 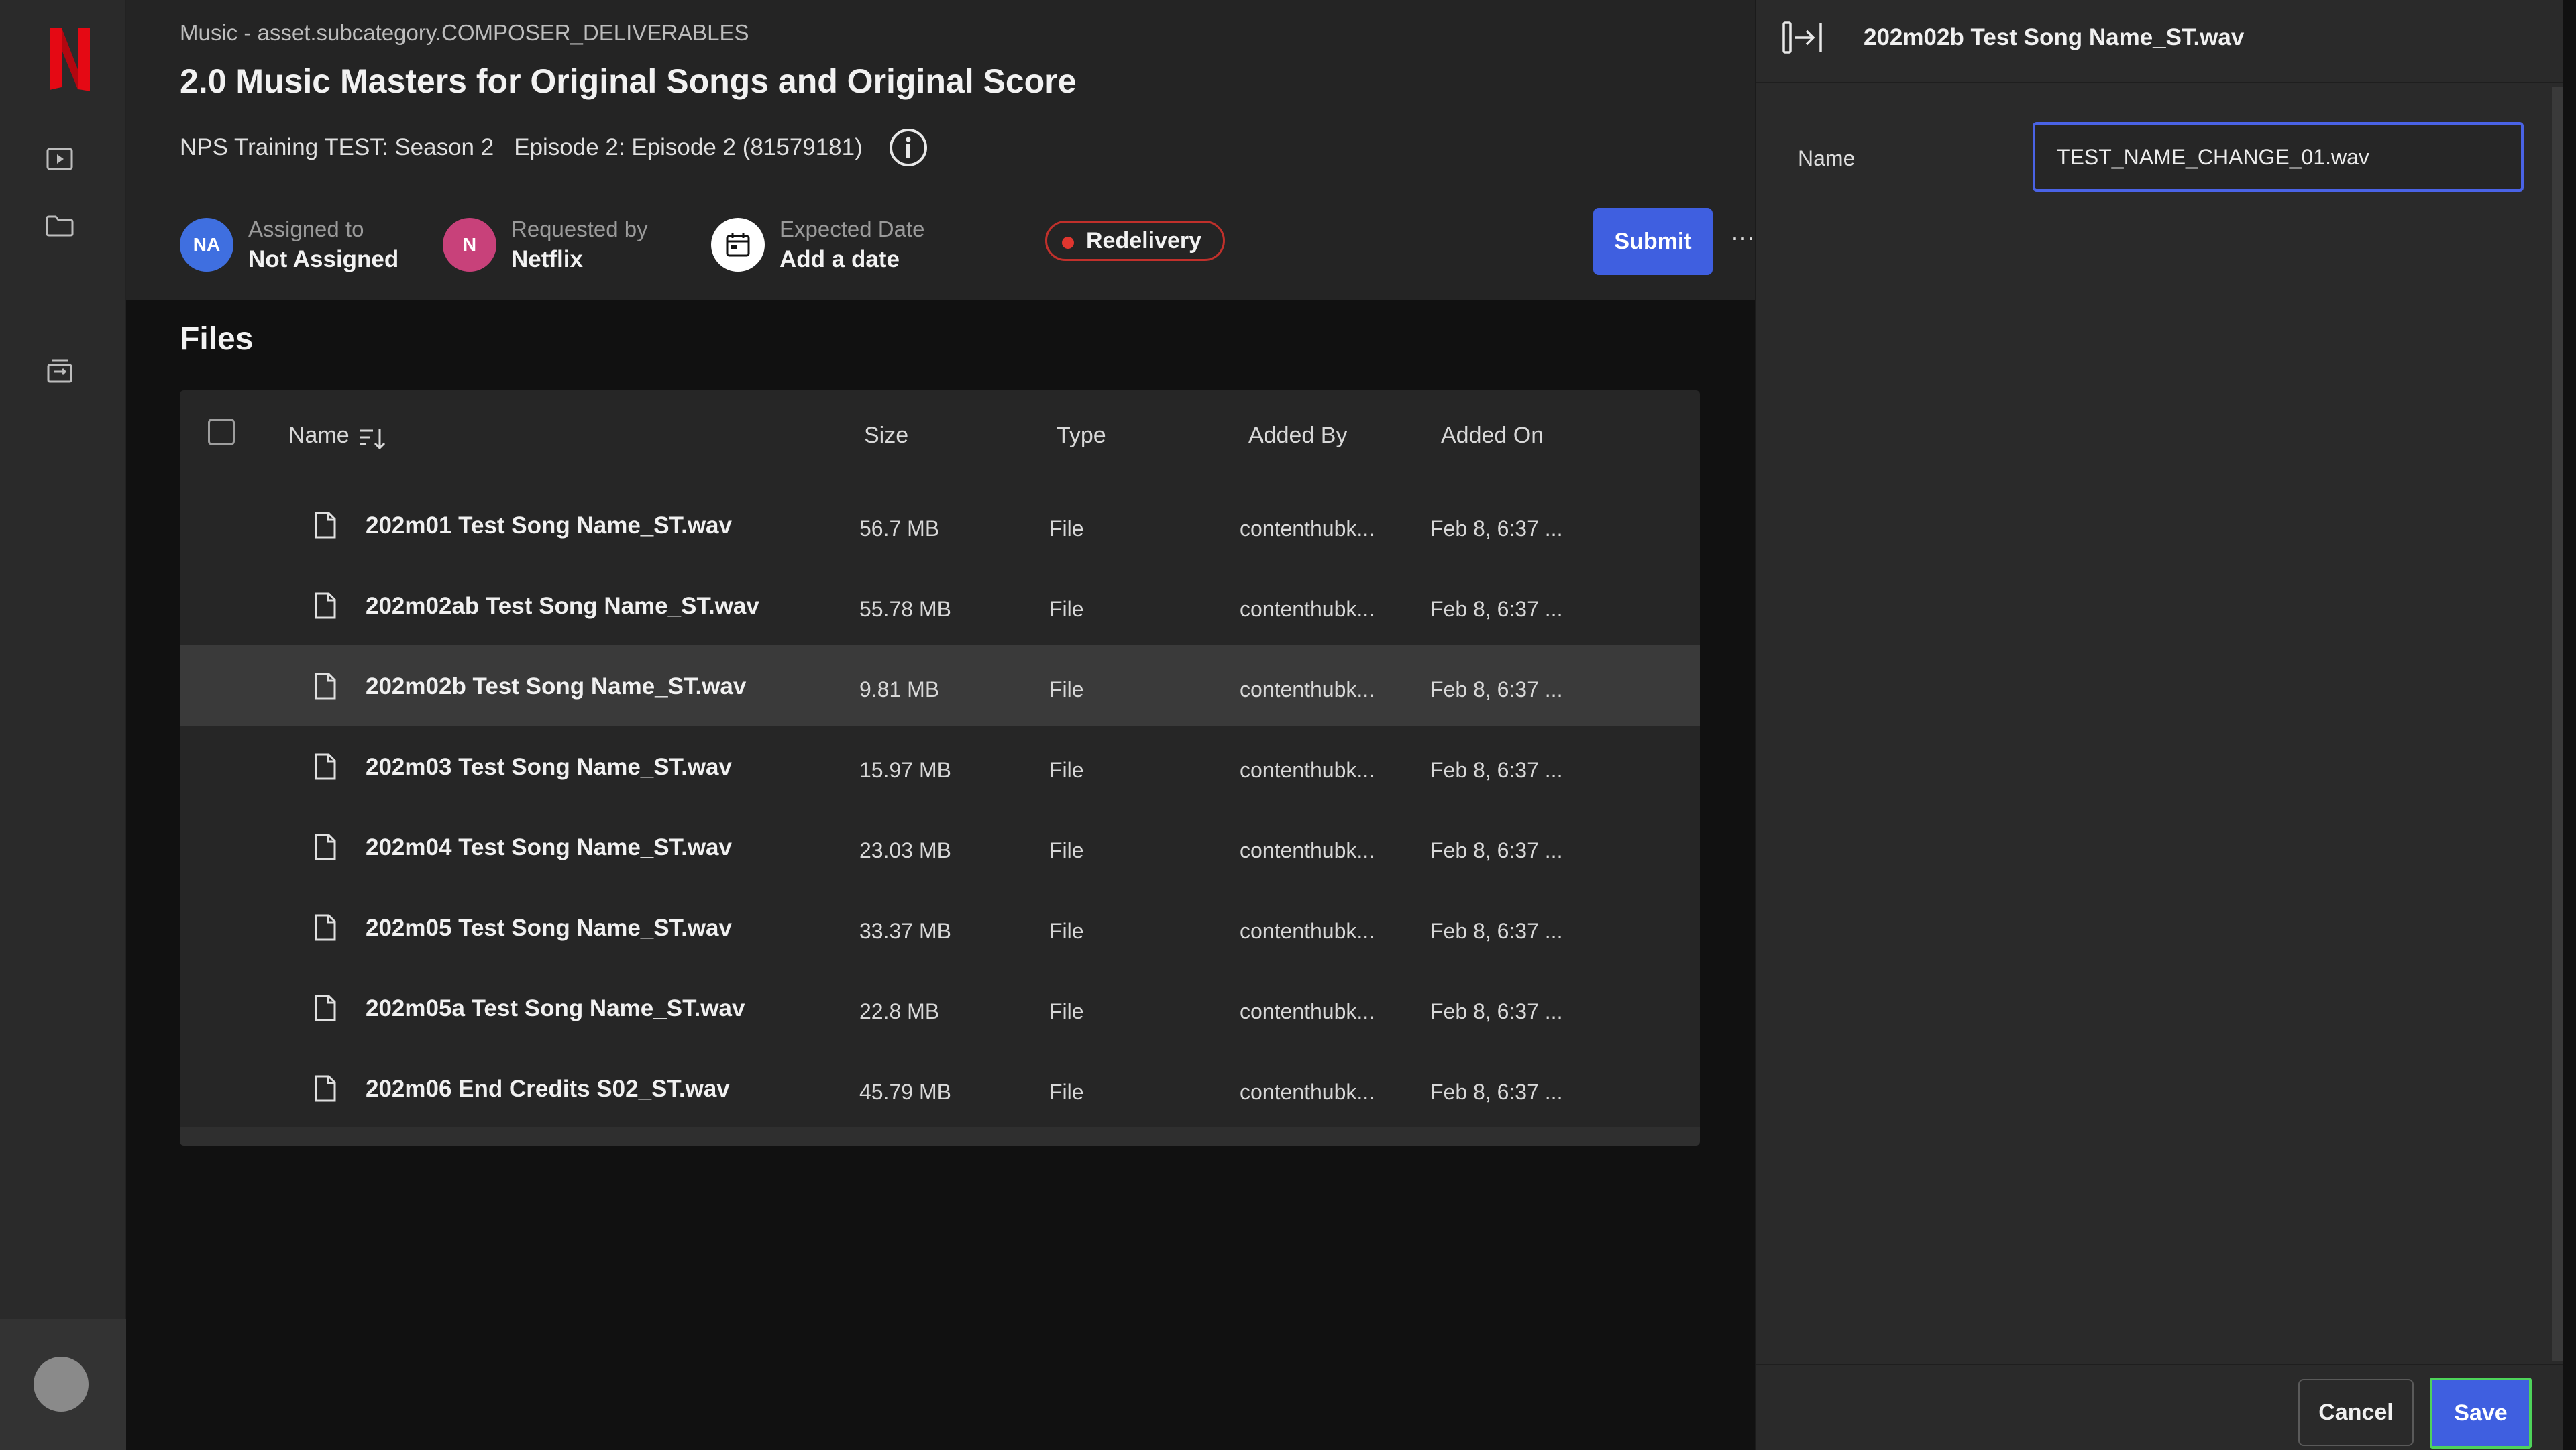 What do you see at coordinates (1135, 241) in the screenshot?
I see `redelivery-status-badge: Redelivery` at bounding box center [1135, 241].